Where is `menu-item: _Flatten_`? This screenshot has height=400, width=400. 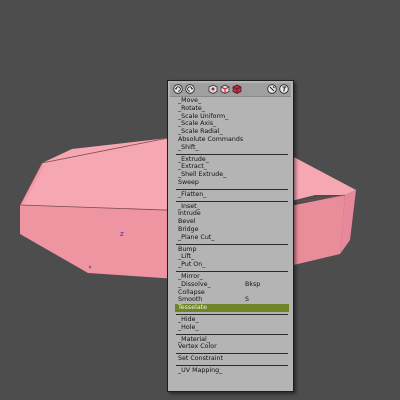
menu-item: _Flatten_ is located at coordinates (232, 195).